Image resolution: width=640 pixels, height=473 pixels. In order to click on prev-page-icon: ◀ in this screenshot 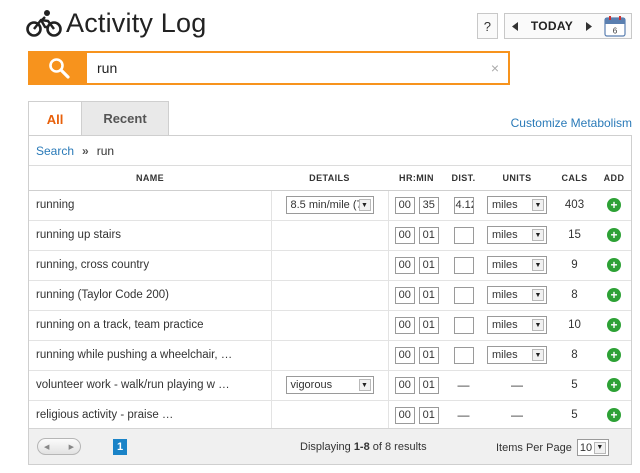, I will do `click(46, 447)`.